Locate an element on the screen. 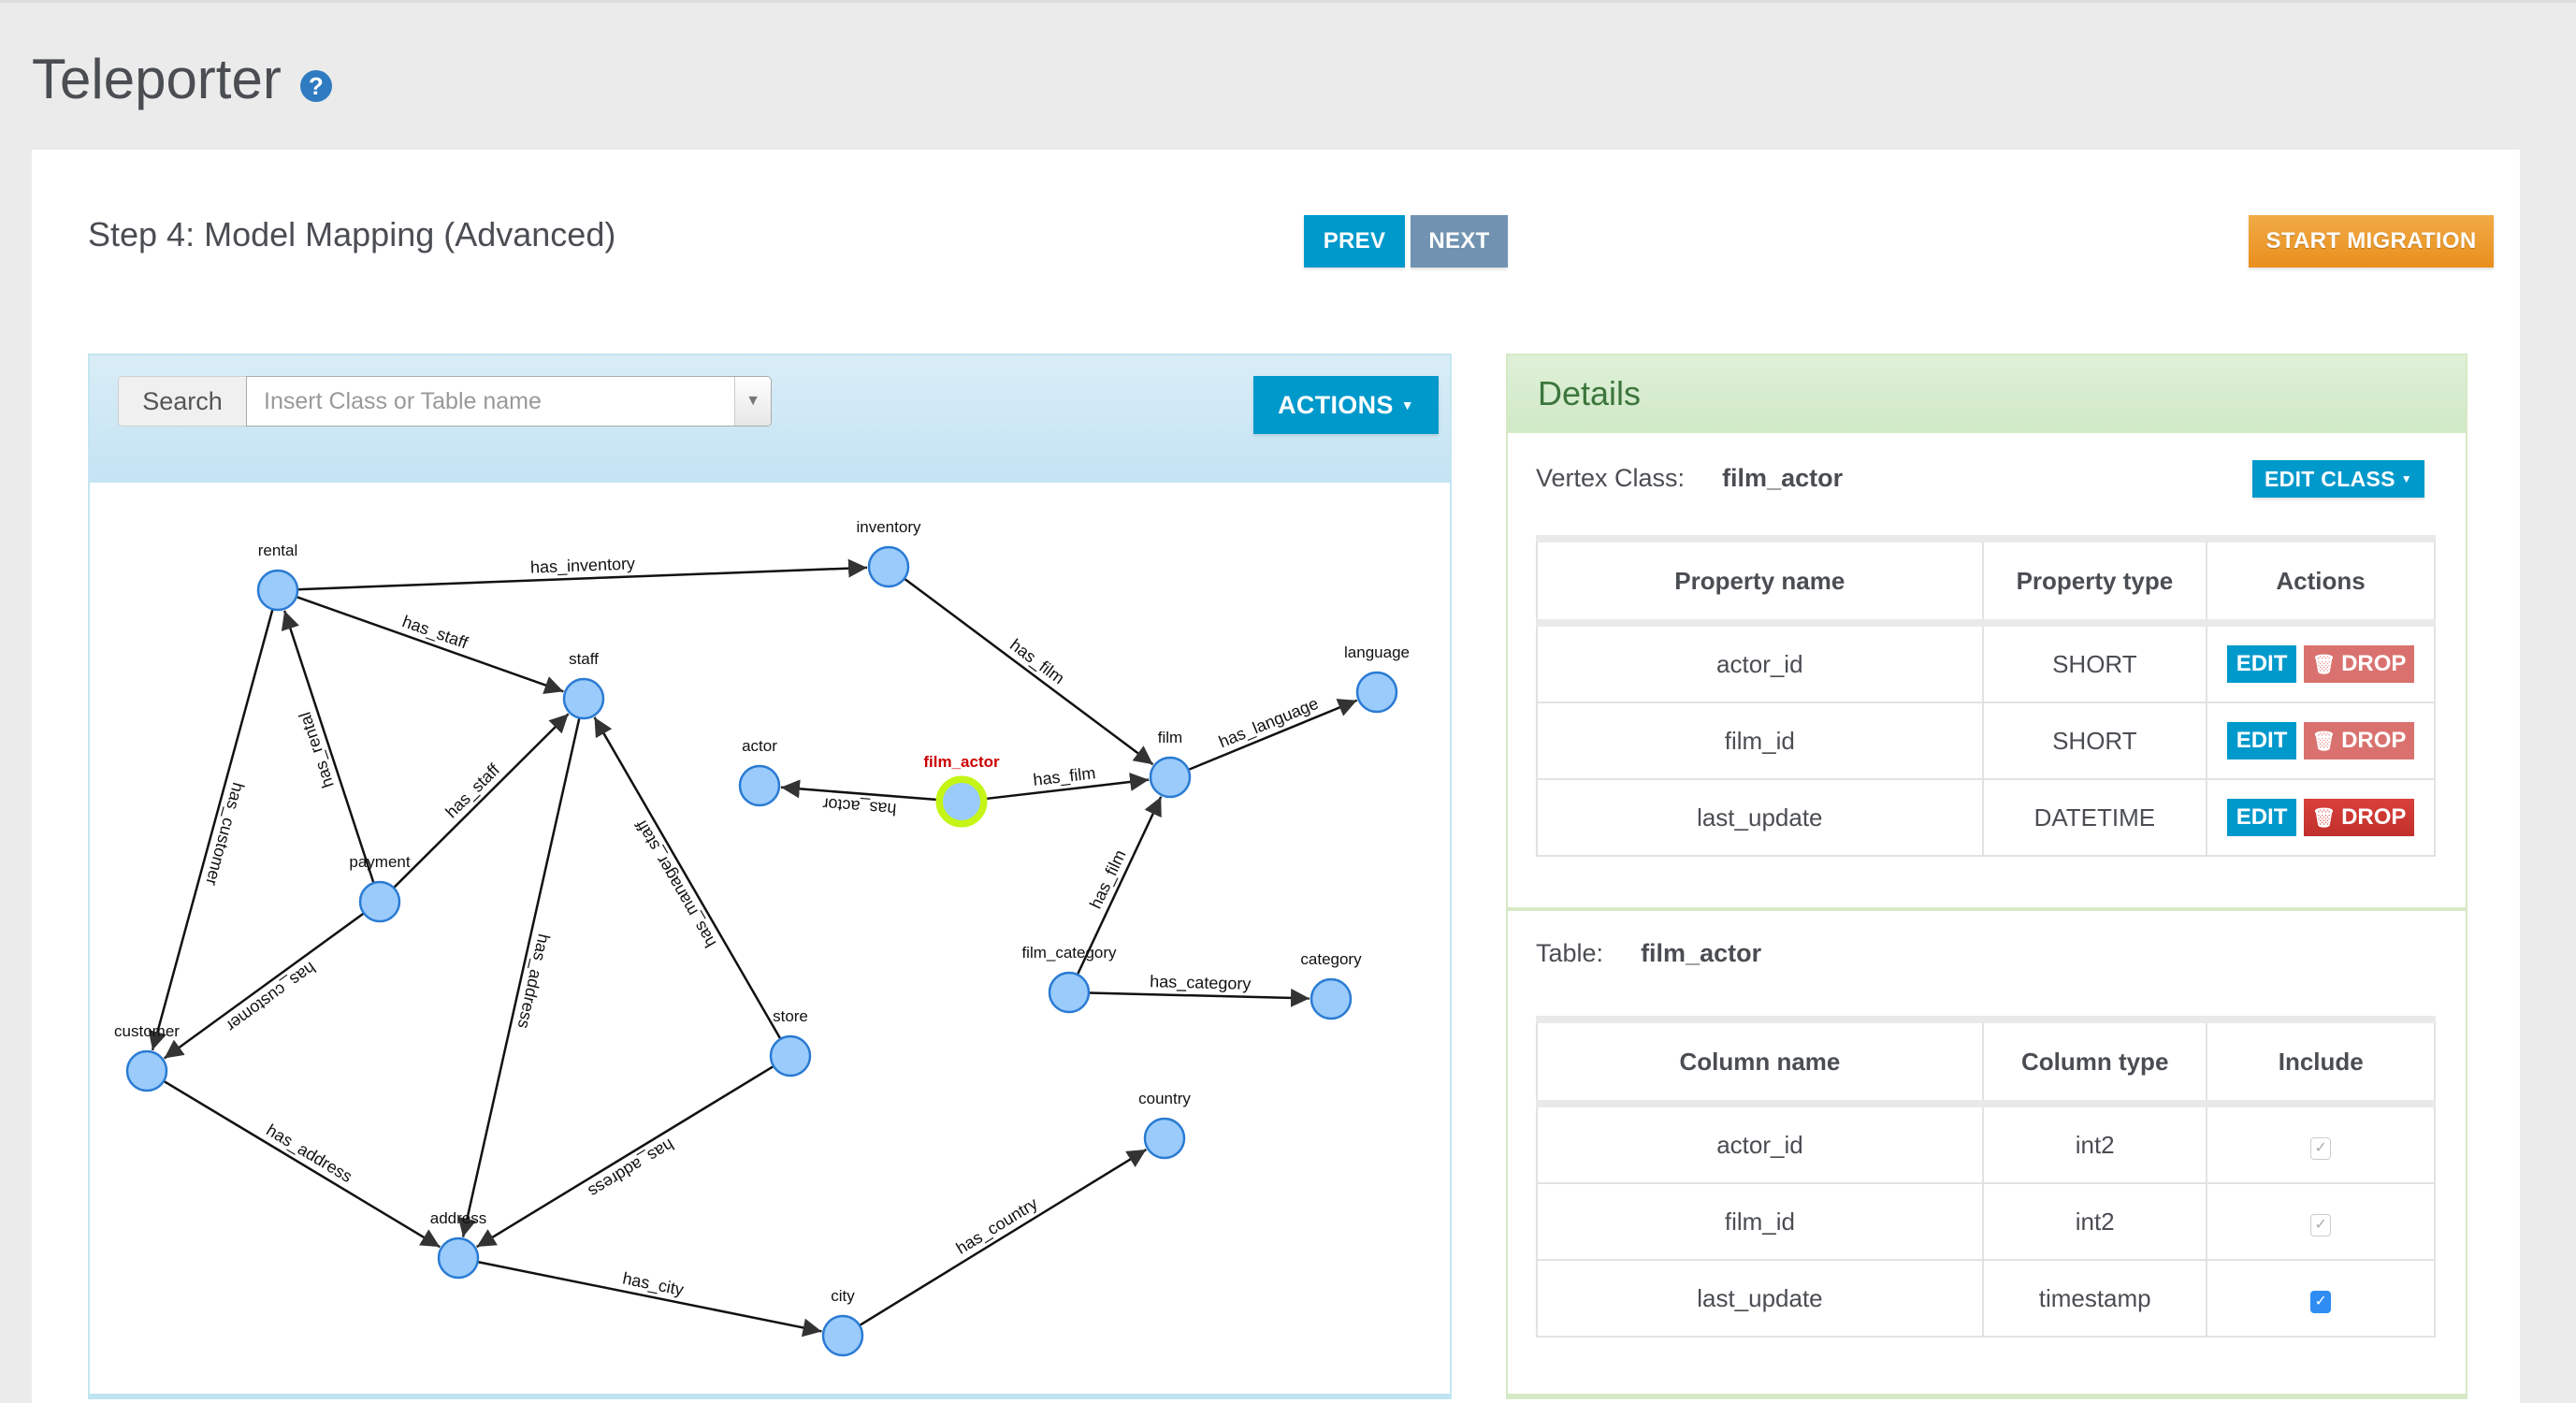 Image resolution: width=2576 pixels, height=1403 pixels. include-checkbox: ✓ is located at coordinates (2321, 1302).